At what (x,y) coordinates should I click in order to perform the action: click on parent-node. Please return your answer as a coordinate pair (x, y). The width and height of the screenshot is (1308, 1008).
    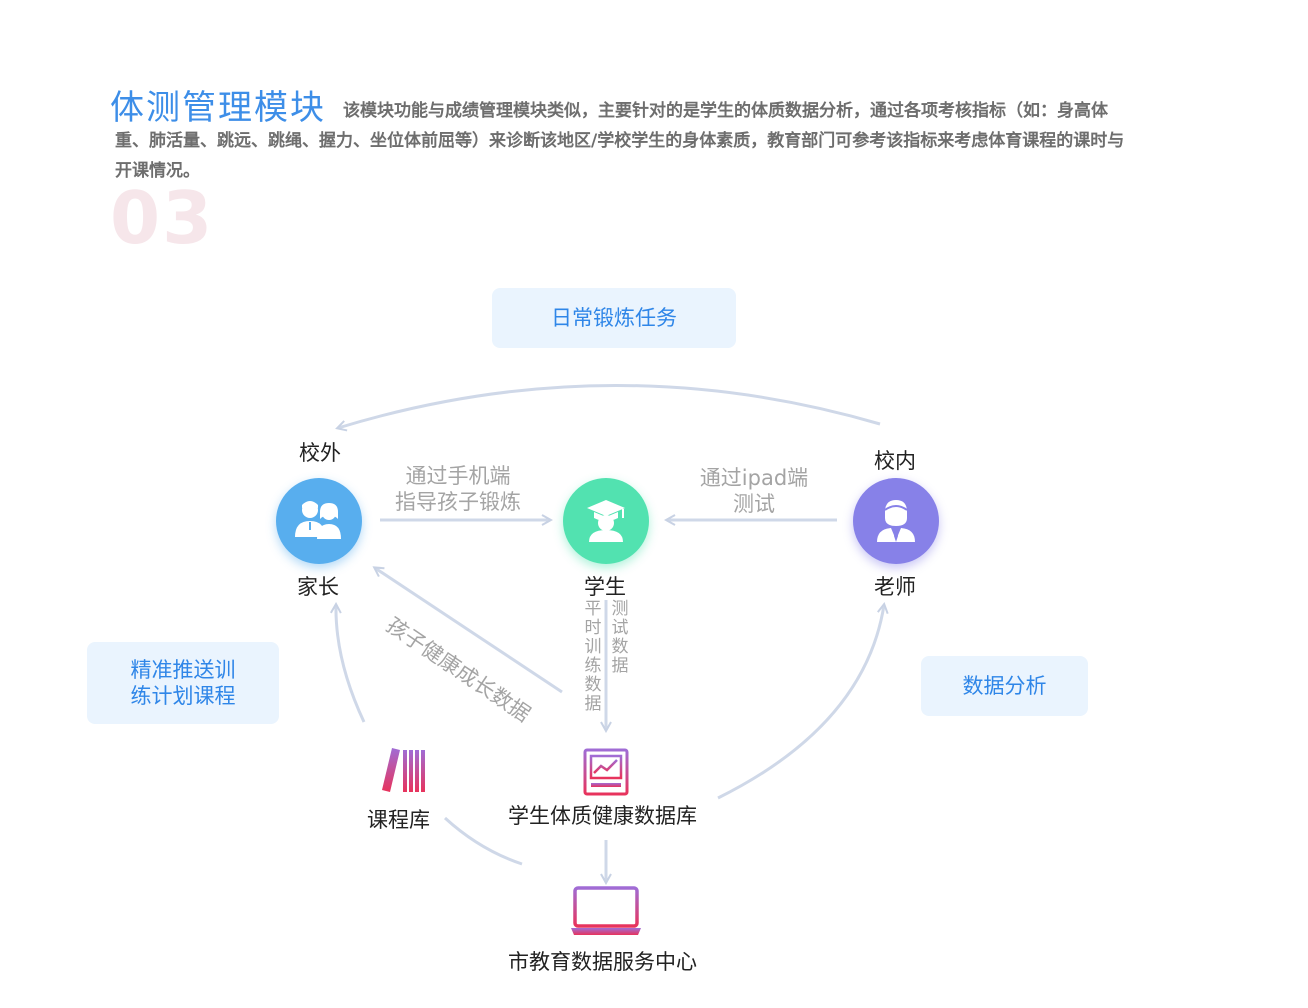
    Looking at the image, I should click on (319, 521).